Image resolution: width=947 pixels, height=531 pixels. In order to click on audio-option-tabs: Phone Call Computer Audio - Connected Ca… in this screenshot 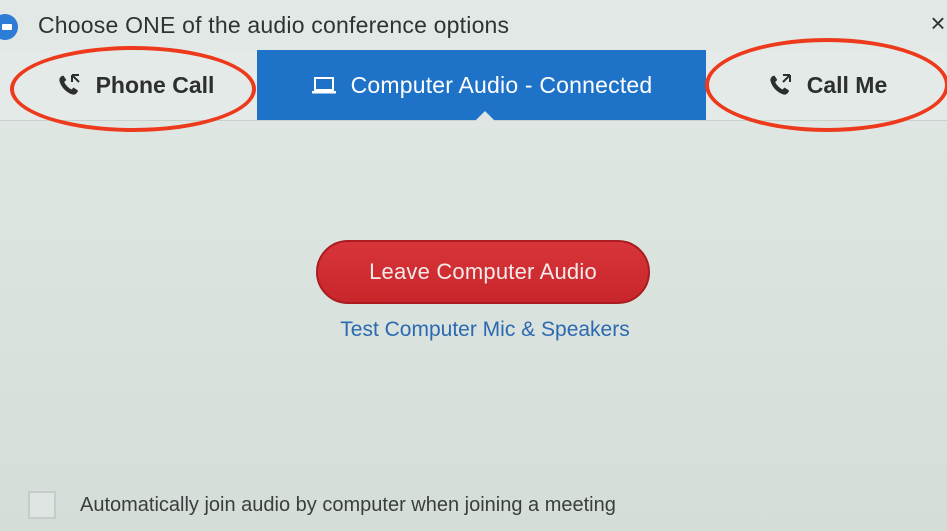, I will do `click(473, 85)`.